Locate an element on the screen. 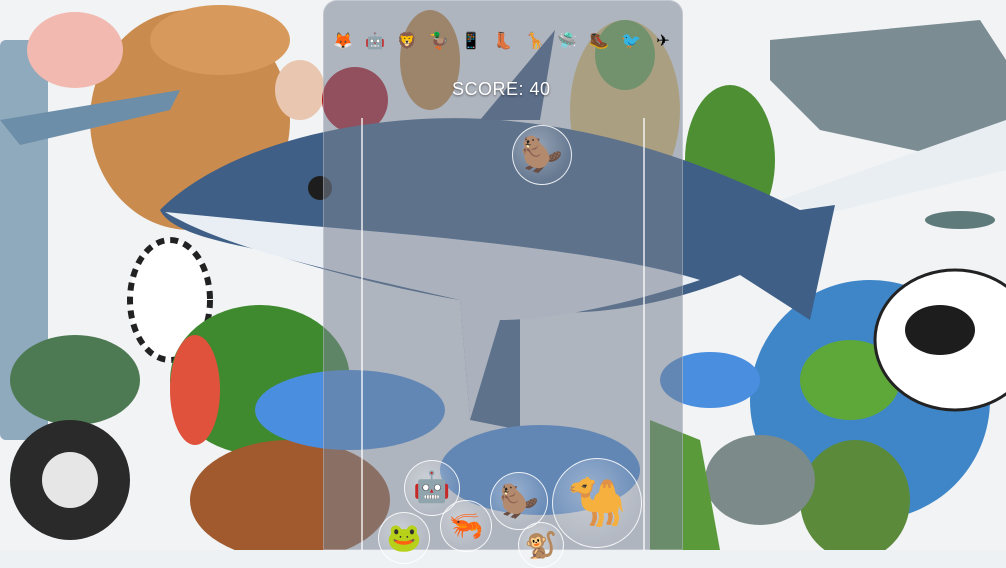  pig-image is located at coordinates (75, 50).